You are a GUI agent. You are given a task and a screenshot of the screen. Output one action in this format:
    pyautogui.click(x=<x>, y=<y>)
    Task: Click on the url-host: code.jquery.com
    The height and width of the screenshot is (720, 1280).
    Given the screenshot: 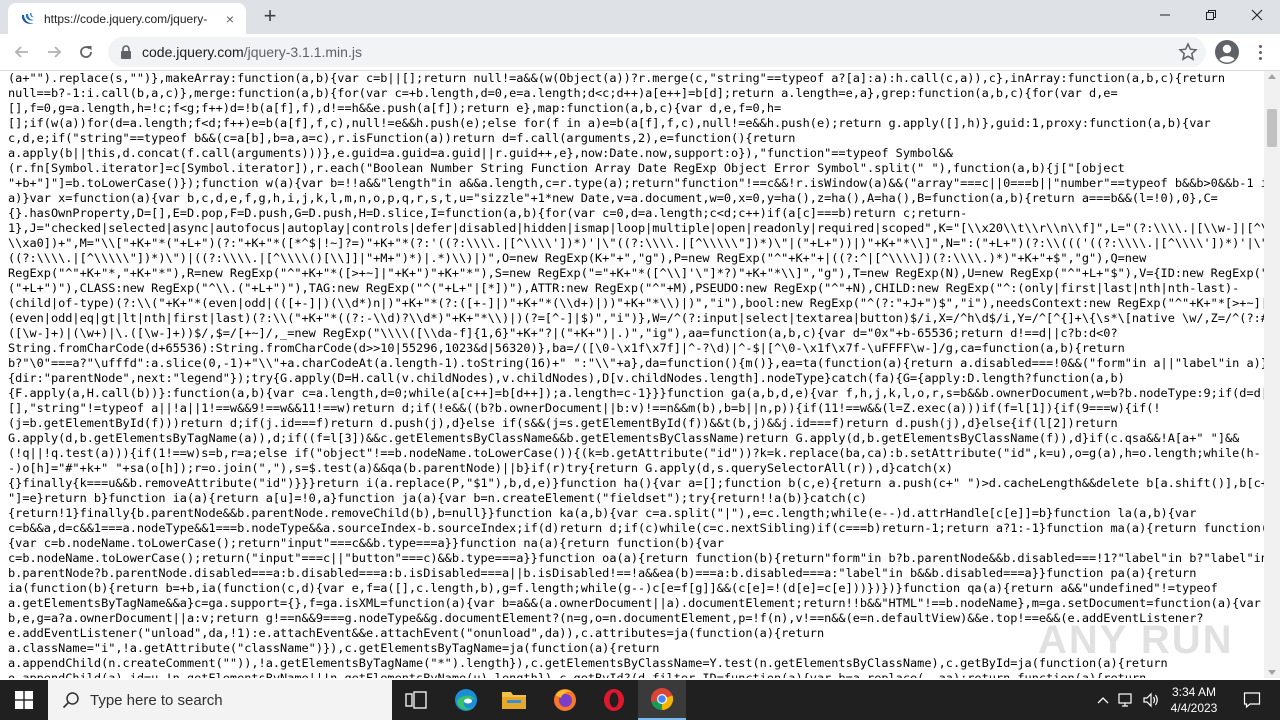 What is the action you would take?
    pyautogui.click(x=193, y=52)
    